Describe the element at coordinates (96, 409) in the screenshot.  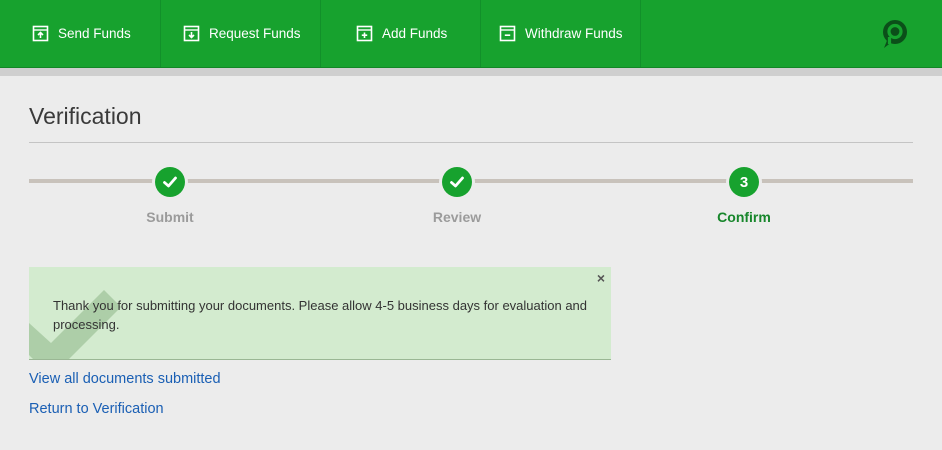
I see `return-to-verification-link: Return to Verification` at that location.